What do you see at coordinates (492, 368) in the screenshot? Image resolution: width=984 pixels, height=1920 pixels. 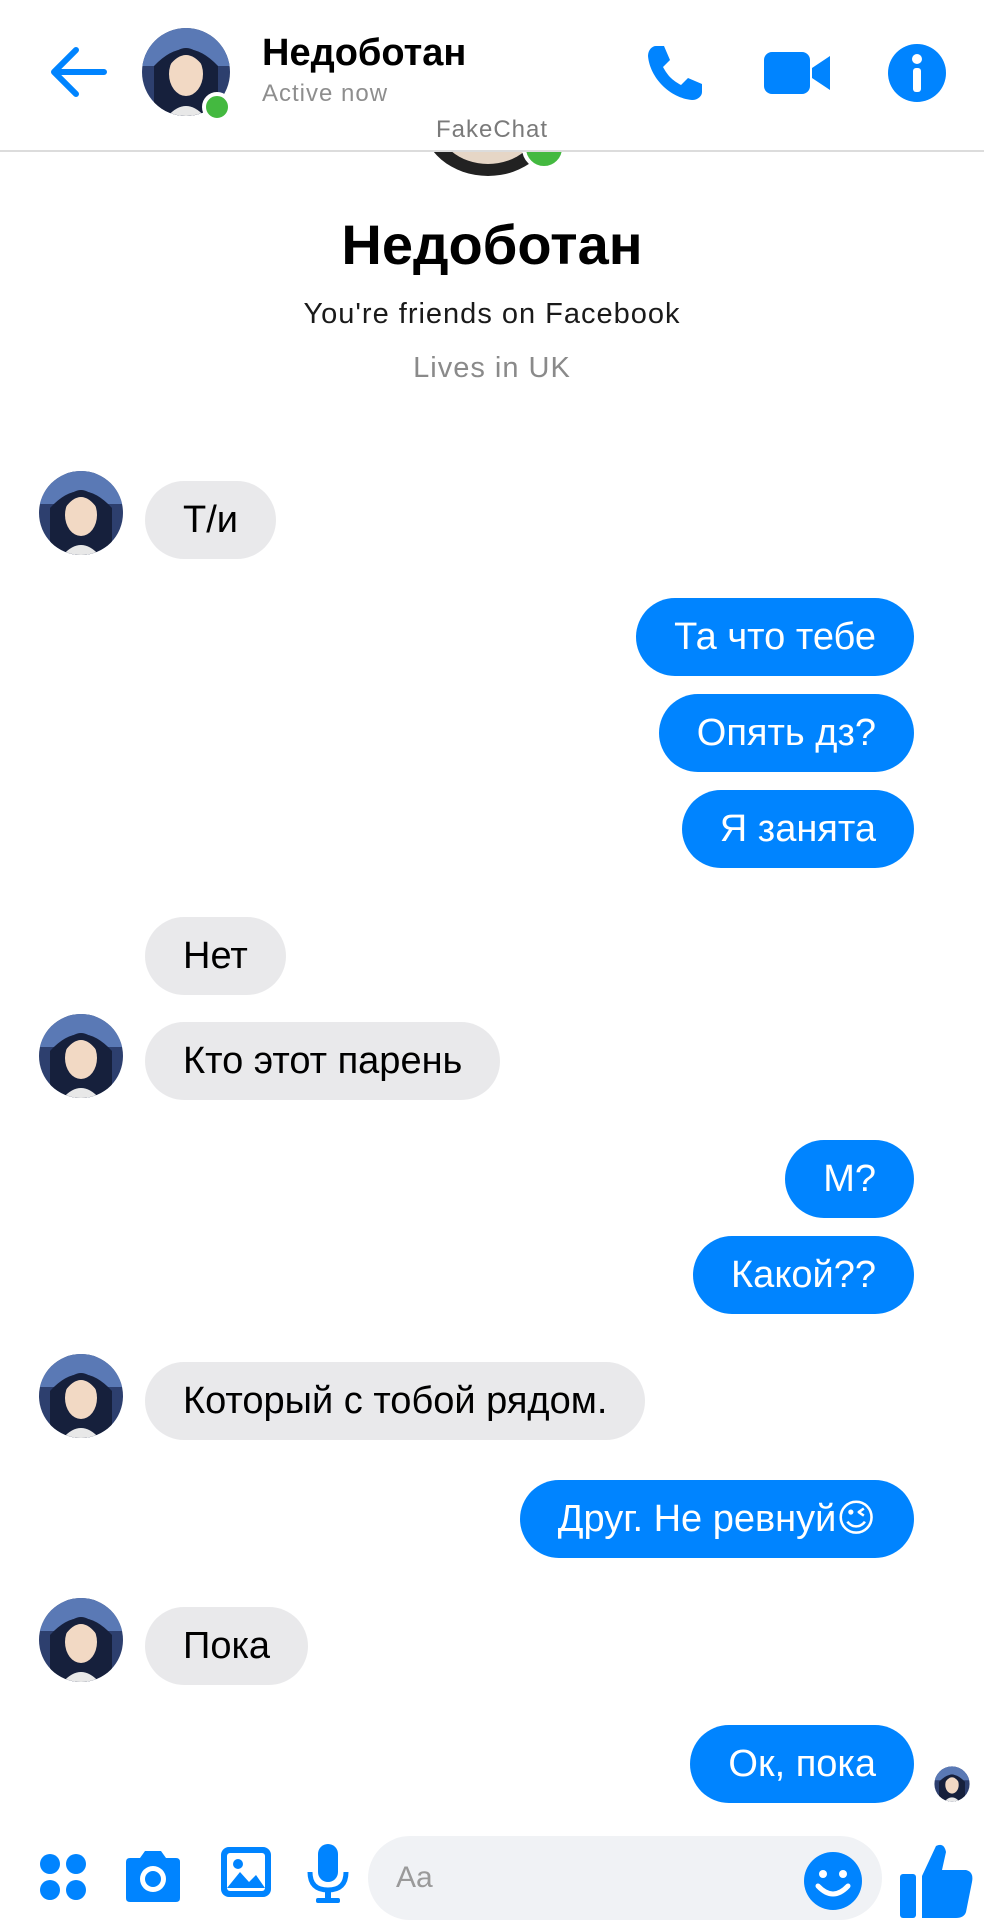 I see `profile-location: Lives in UK` at bounding box center [492, 368].